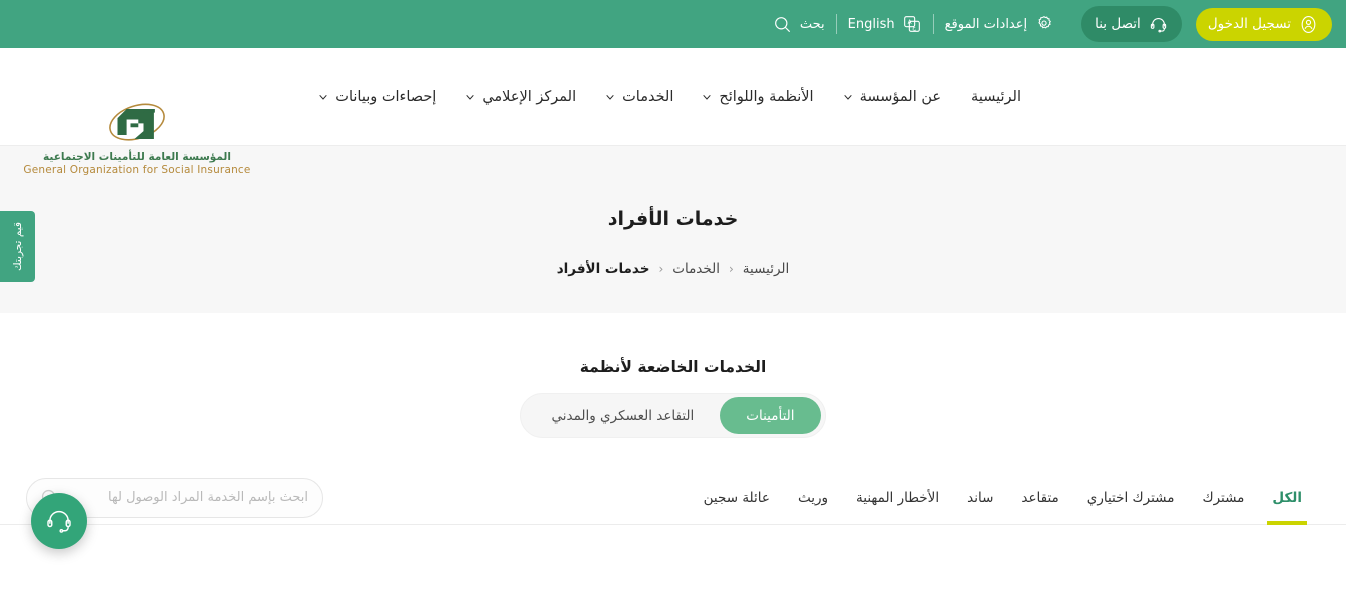 This screenshot has height=593, width=1346. I want to click on tab-prisoner-family: عائلة سجين, so click(737, 498).